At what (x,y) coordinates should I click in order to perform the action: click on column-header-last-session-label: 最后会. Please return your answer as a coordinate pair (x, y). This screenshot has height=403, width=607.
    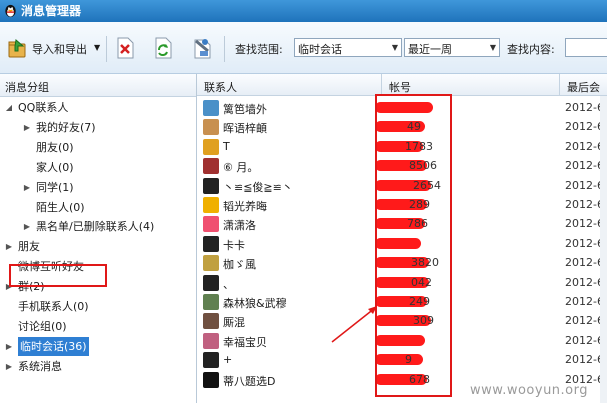
    Looking at the image, I should click on (583, 87).